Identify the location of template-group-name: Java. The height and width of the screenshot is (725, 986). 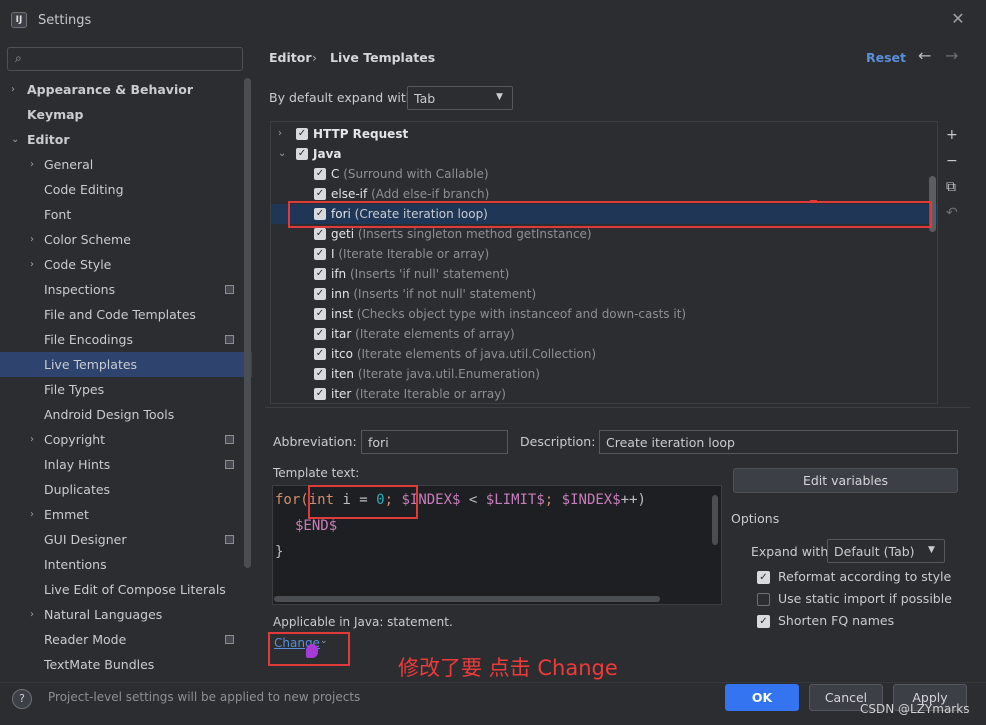
(327, 154).